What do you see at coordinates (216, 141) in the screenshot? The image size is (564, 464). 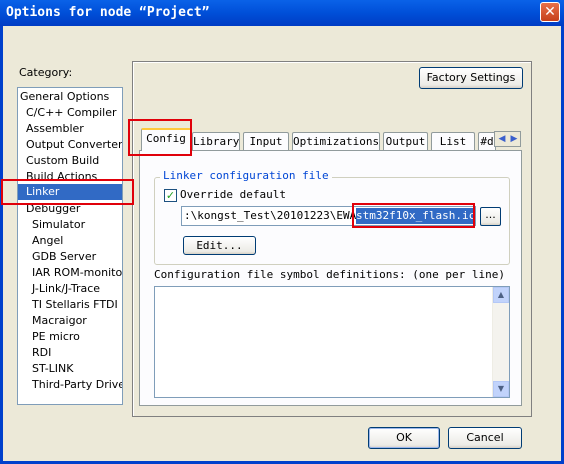 I see `tab-library: Library` at bounding box center [216, 141].